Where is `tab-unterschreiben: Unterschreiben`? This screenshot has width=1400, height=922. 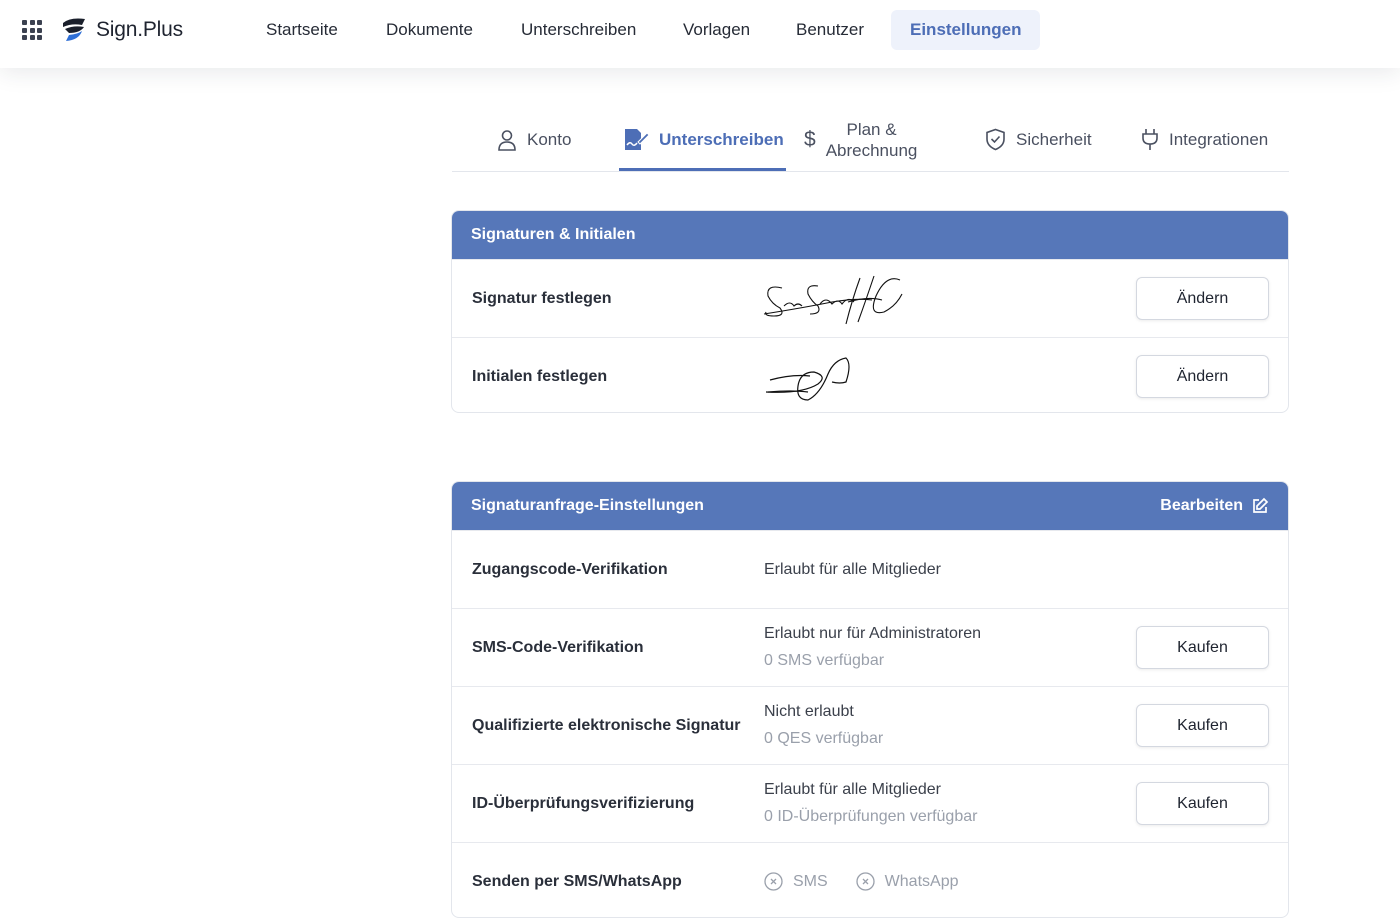 tab-unterschreiben: Unterschreiben is located at coordinates (703, 139).